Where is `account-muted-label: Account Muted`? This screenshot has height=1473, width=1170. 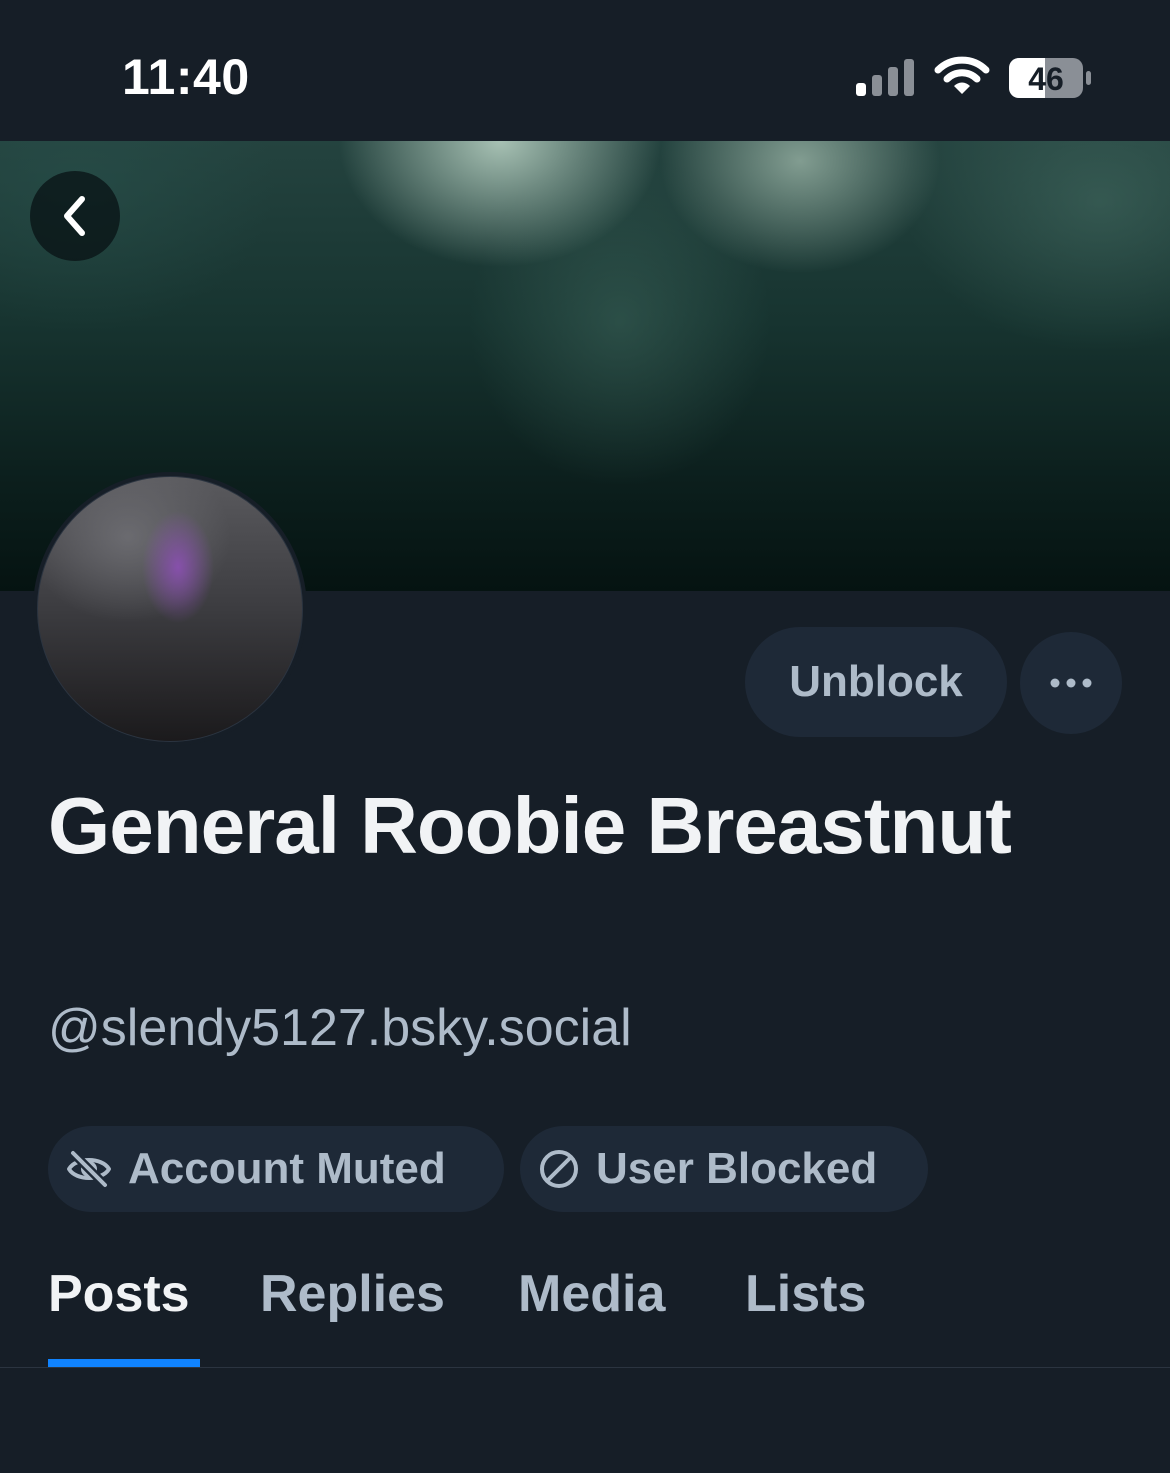
account-muted-label: Account Muted is located at coordinates (287, 1168).